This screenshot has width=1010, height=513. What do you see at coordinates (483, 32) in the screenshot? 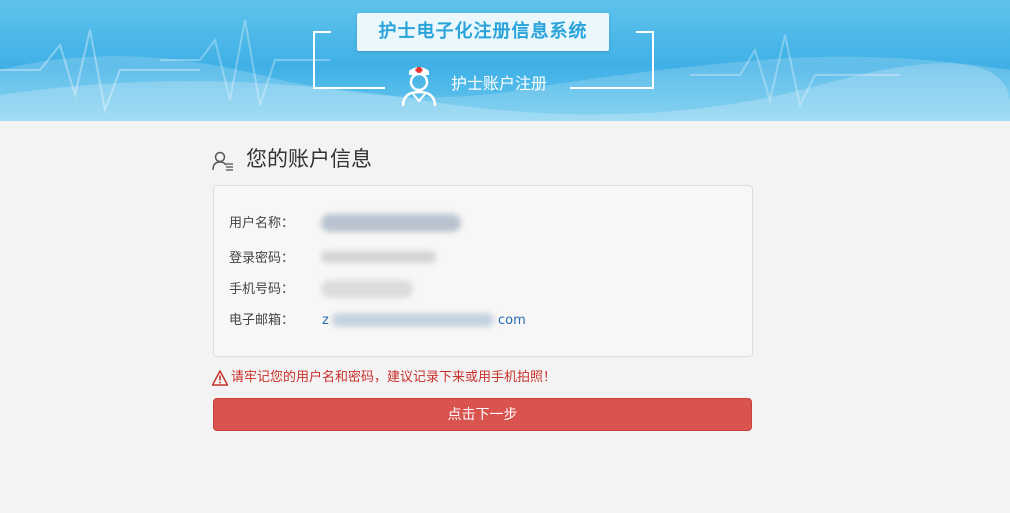
I see `system-title: 护士电子化注册信息系统` at bounding box center [483, 32].